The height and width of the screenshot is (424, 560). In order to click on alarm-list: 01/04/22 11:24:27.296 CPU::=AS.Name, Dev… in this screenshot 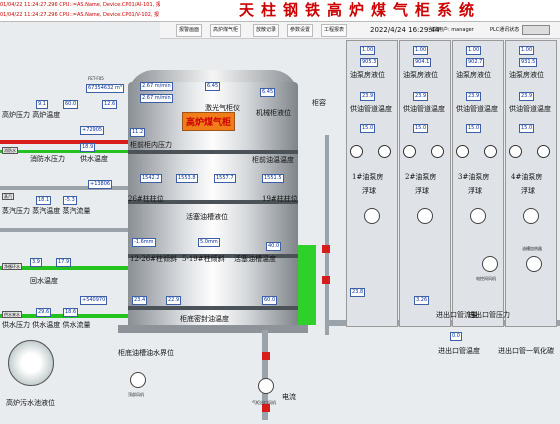, I will do `click(80, 11)`.